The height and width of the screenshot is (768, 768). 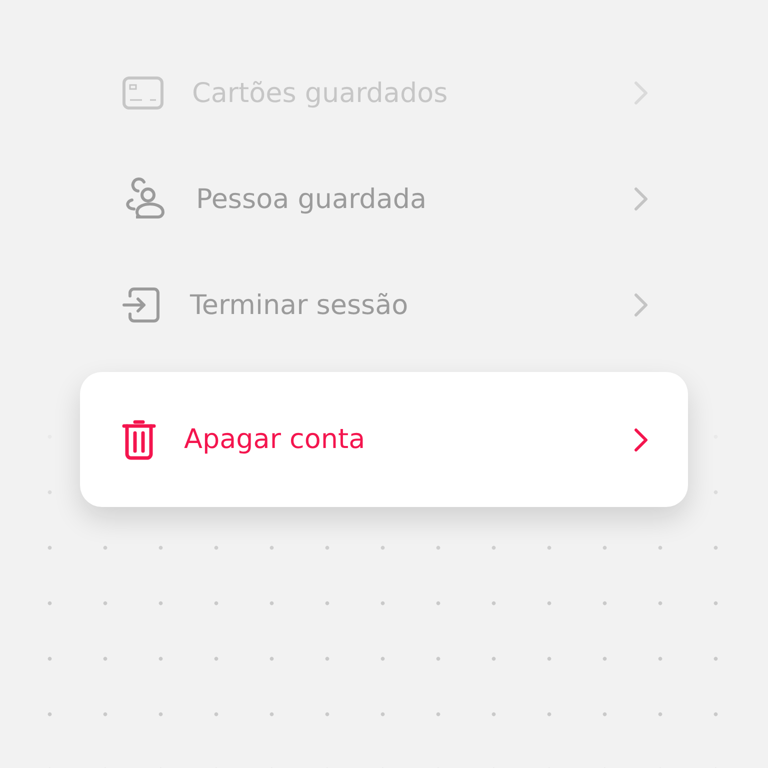 I want to click on menu-item: Pessoa guardada, so click(x=384, y=199).